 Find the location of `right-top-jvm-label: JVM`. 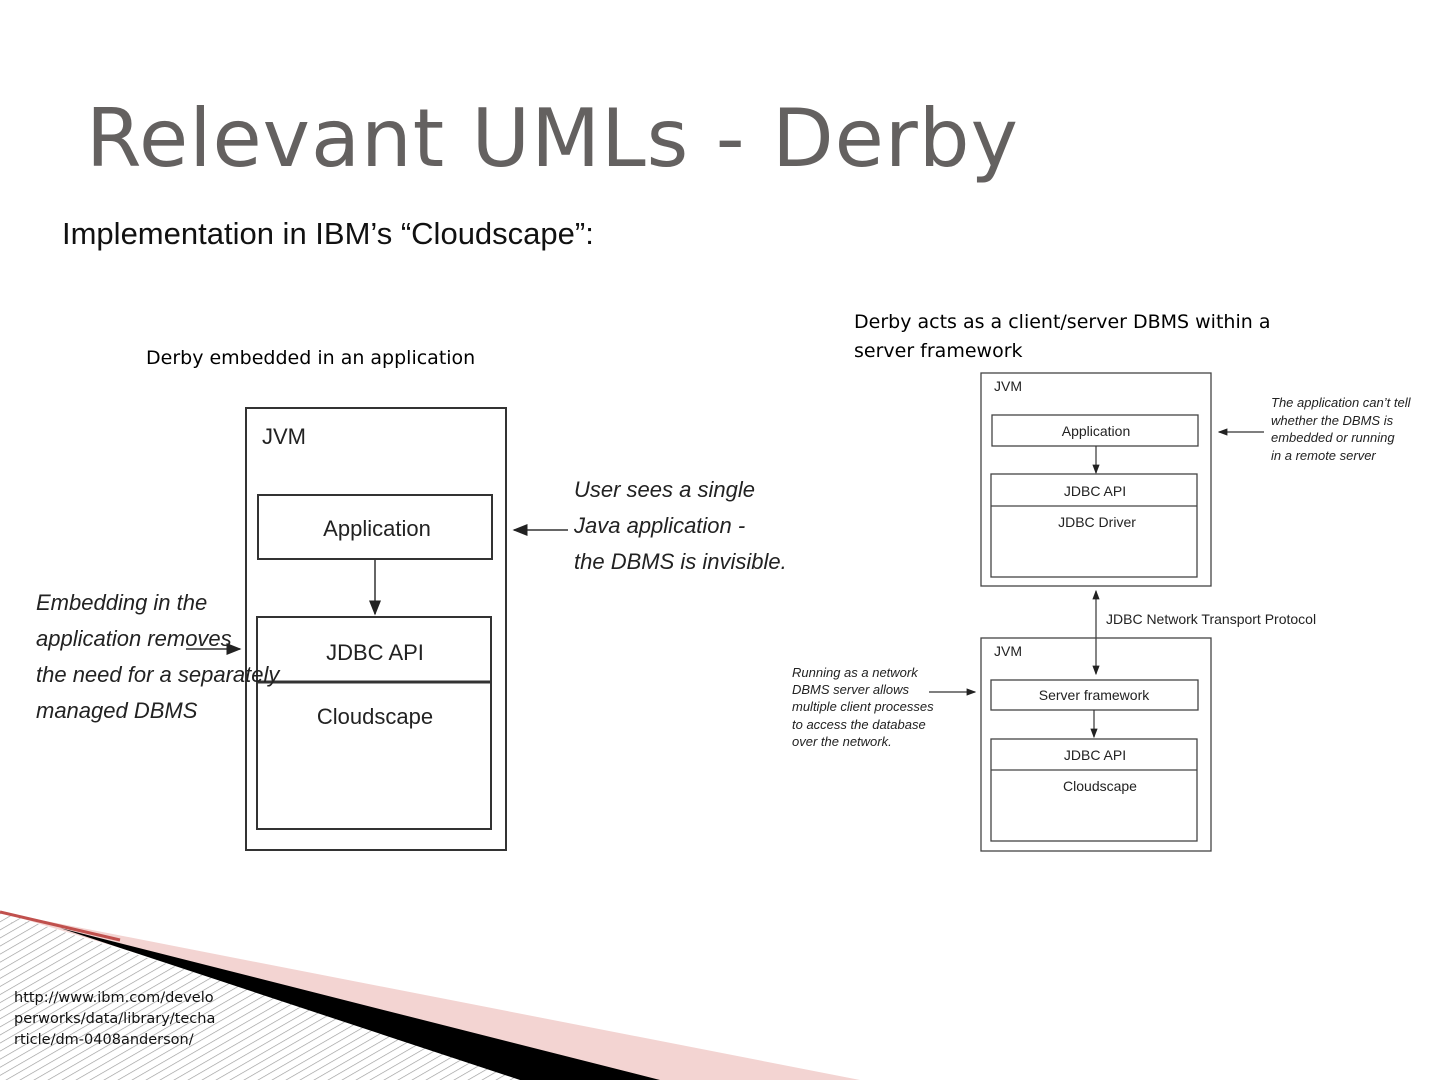

right-top-jvm-label: JVM is located at coordinates (1008, 386).